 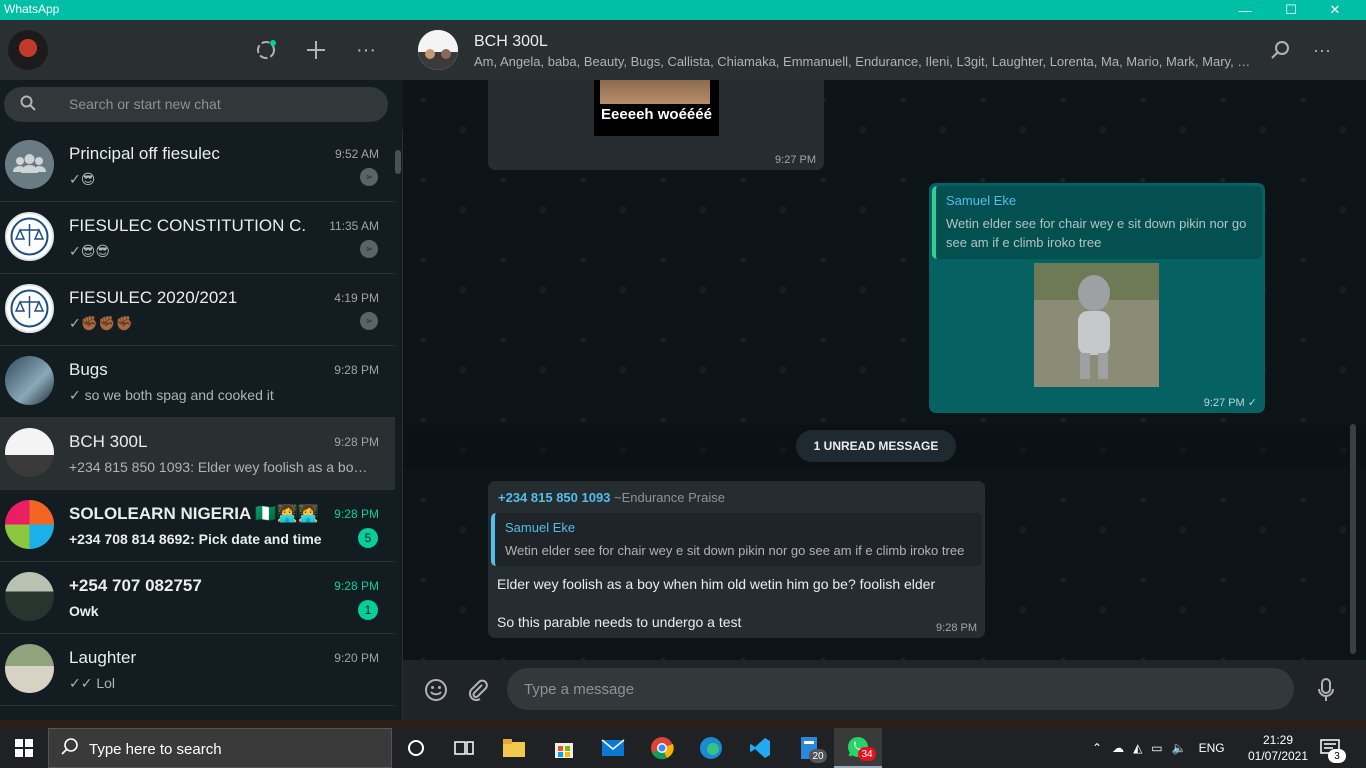 I want to click on whatsapp-taskbar-icon: 34, so click(x=858, y=748).